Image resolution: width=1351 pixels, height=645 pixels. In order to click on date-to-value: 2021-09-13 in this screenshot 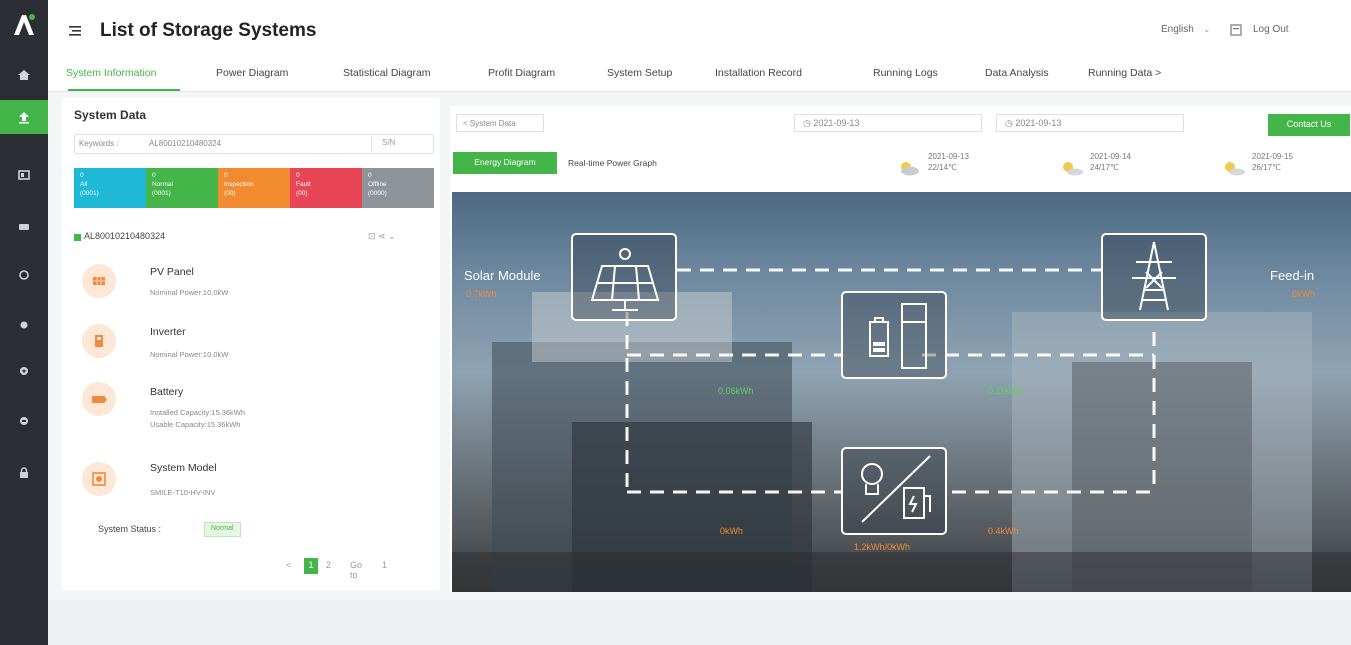, I will do `click(1038, 123)`.